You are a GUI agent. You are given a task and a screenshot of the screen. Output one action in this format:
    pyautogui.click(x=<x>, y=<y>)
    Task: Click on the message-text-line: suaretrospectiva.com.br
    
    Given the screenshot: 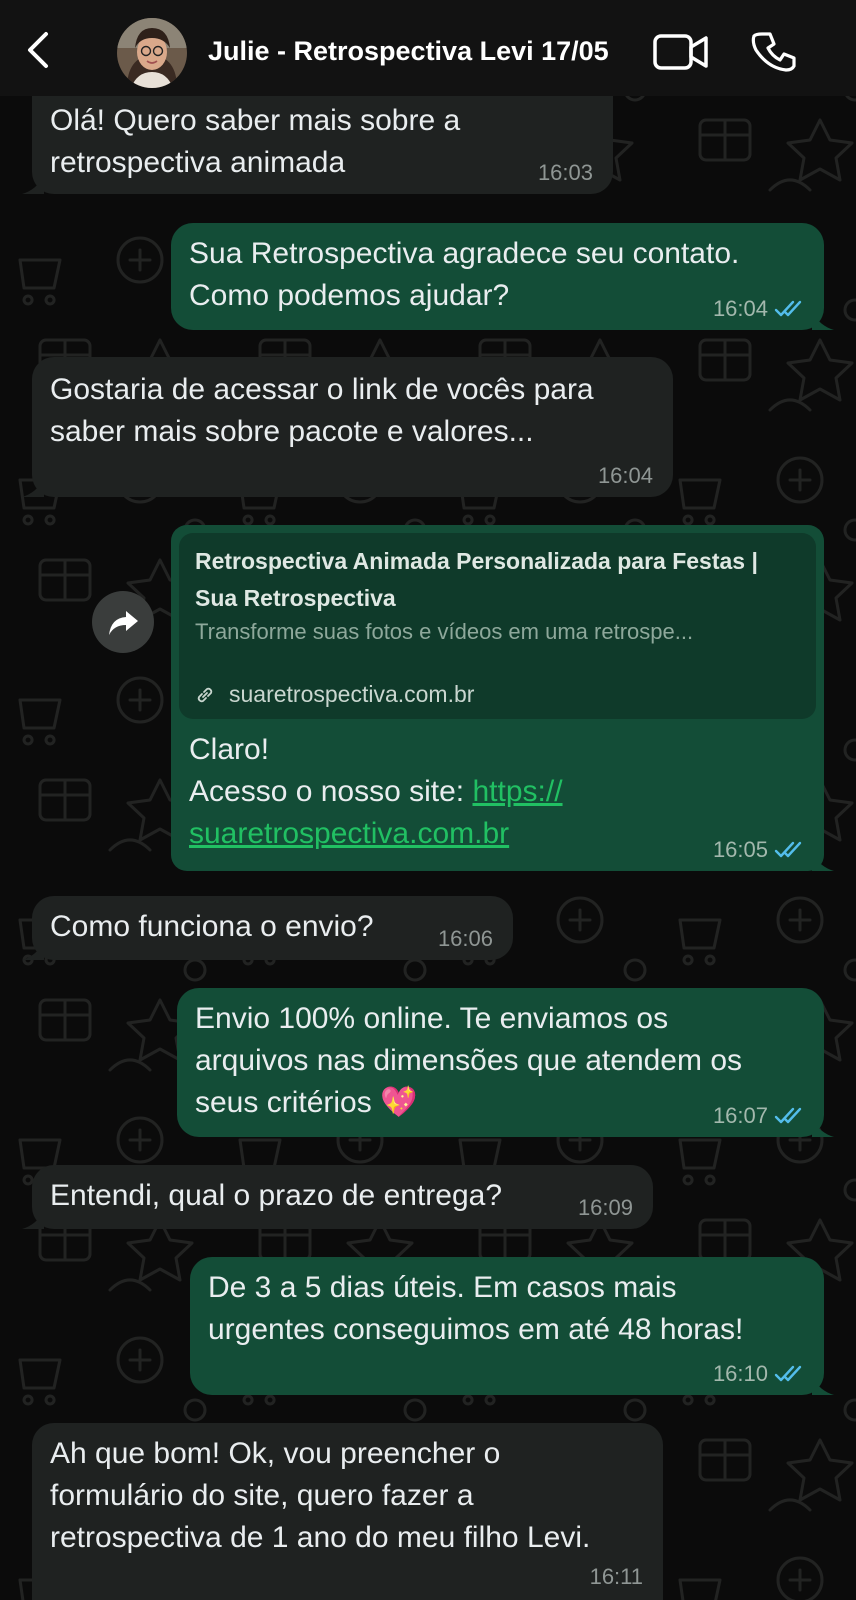 What is the action you would take?
    pyautogui.click(x=349, y=834)
    